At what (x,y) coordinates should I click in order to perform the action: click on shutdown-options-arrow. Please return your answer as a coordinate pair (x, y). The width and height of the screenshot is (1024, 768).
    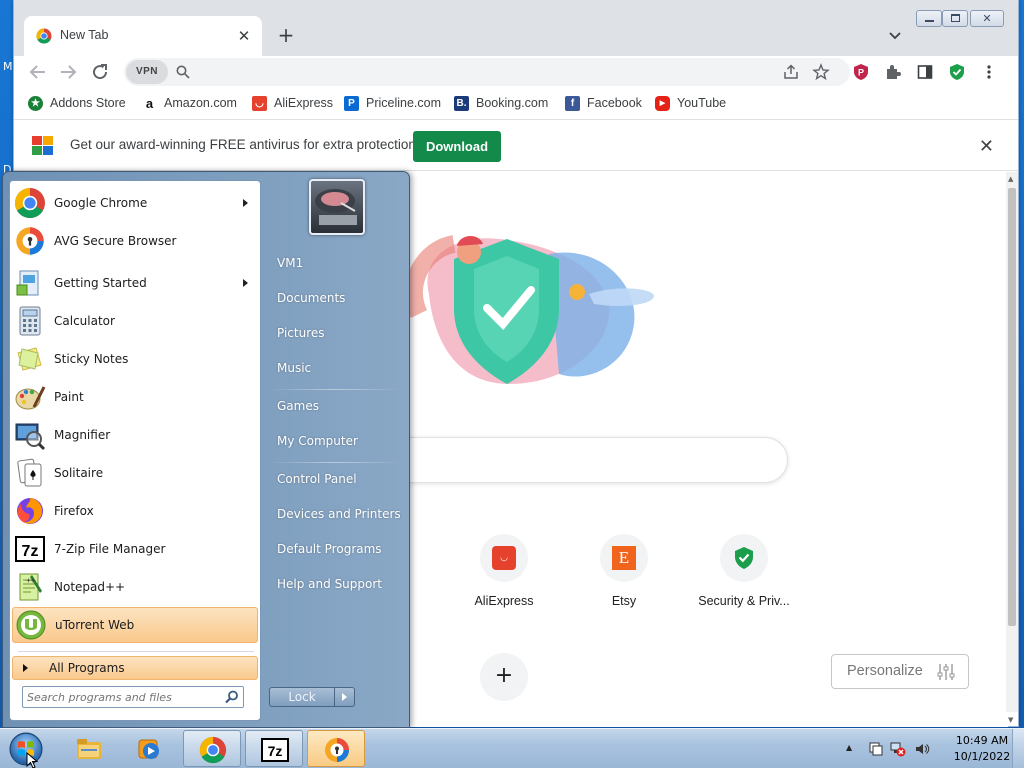
    Looking at the image, I should click on (345, 697).